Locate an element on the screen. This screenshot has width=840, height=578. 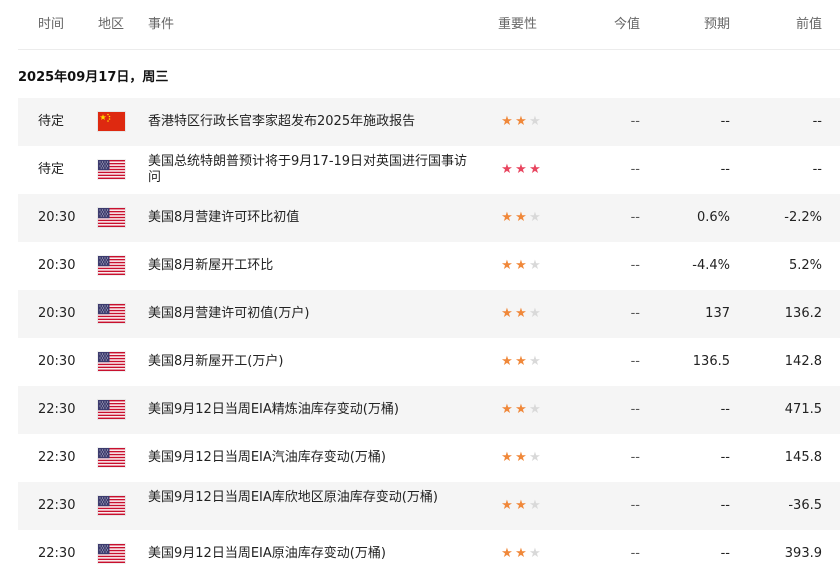
header-actual: 今值 is located at coordinates (626, 24).